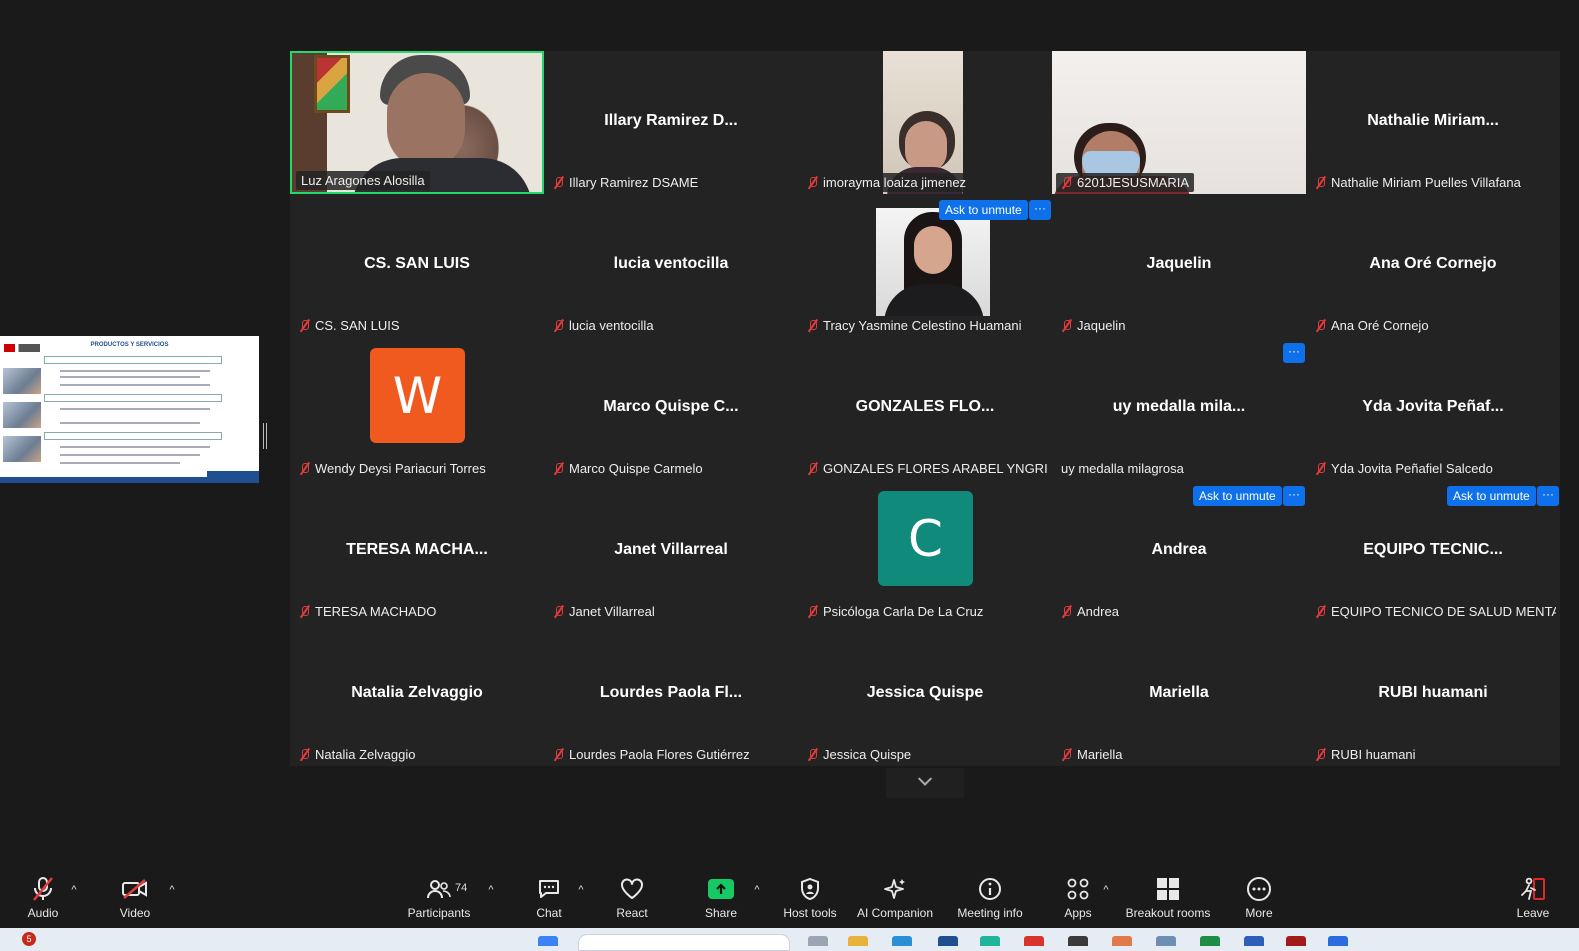  What do you see at coordinates (548, 941) in the screenshot?
I see `windows-start-icon` at bounding box center [548, 941].